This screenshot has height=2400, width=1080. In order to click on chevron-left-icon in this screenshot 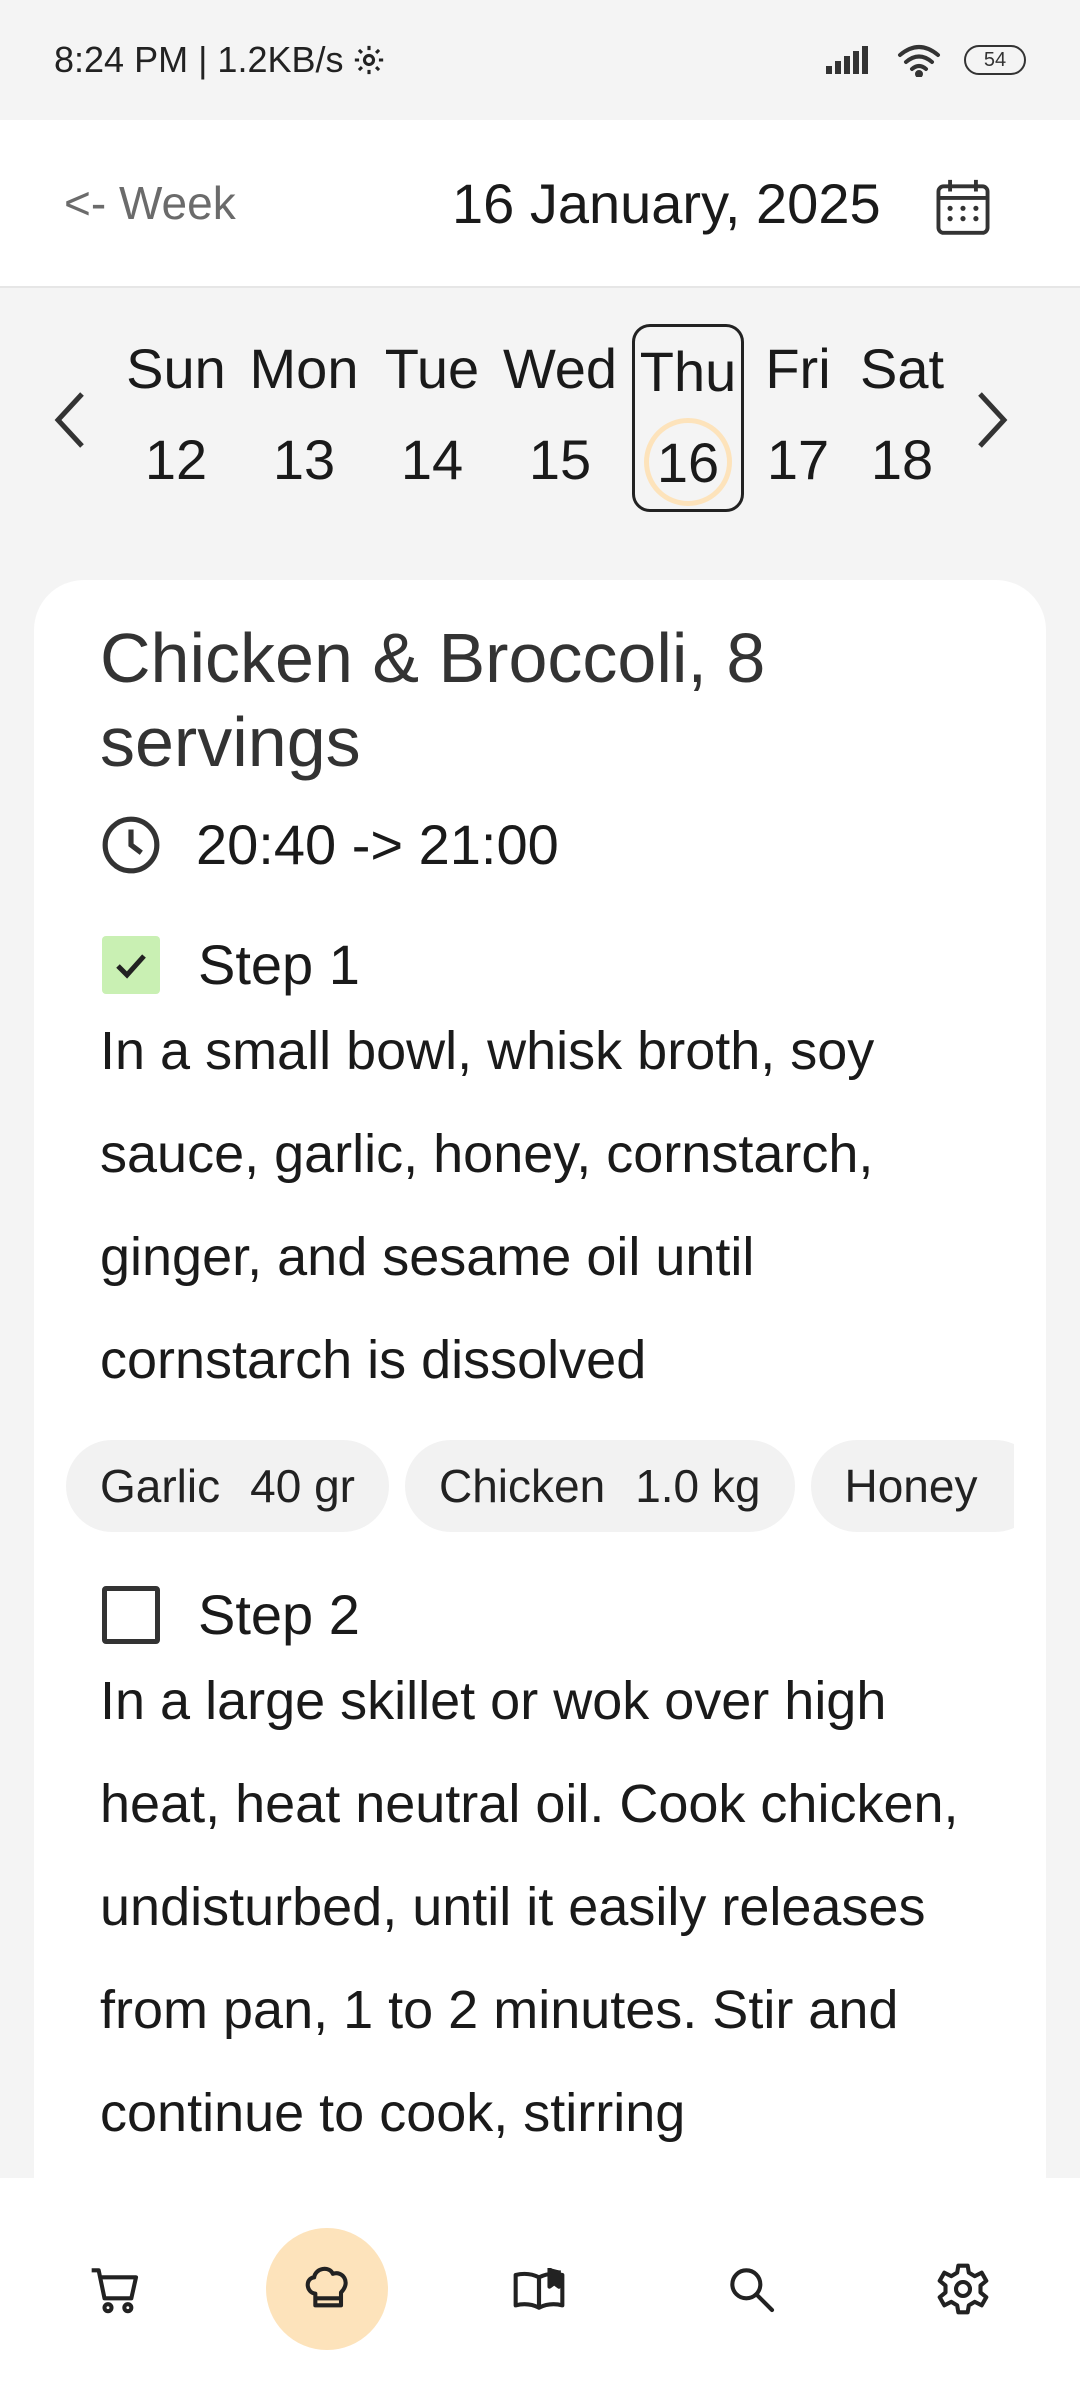, I will do `click(69, 420)`.